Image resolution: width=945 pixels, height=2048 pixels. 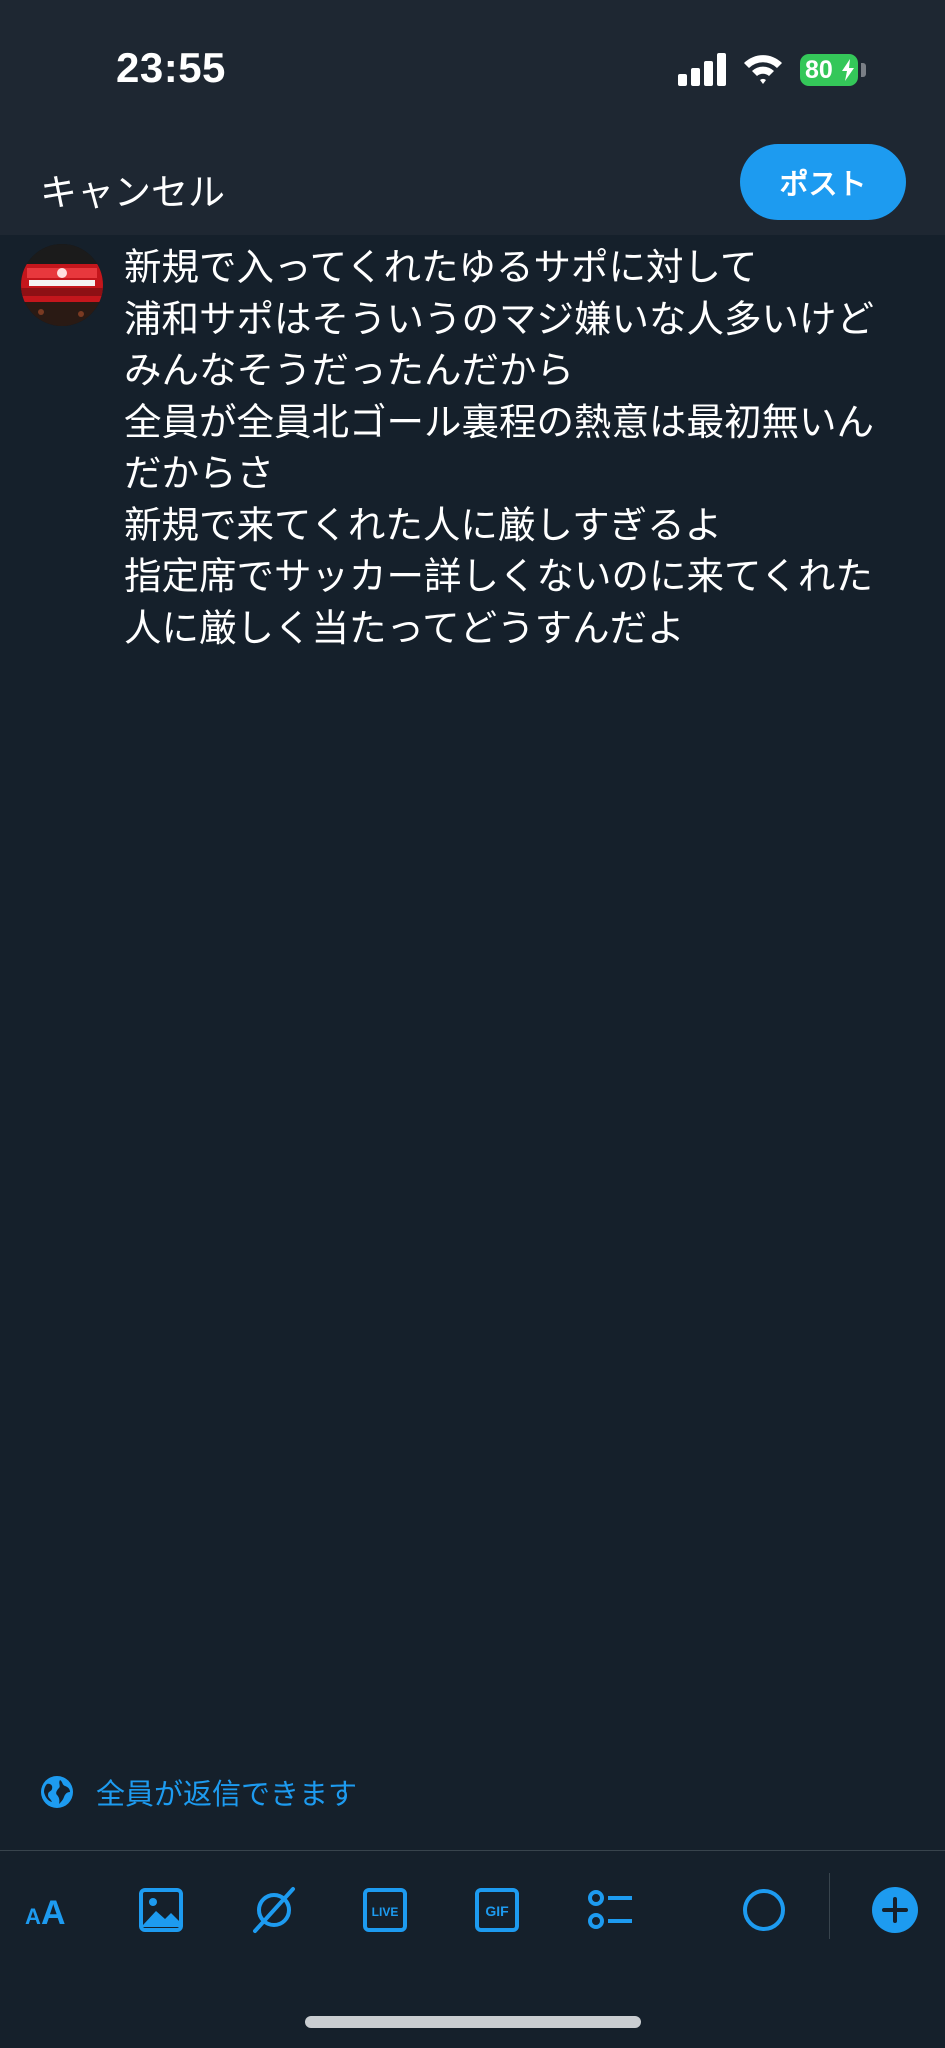 I want to click on battery-charging-icon: 80, so click(x=829, y=70).